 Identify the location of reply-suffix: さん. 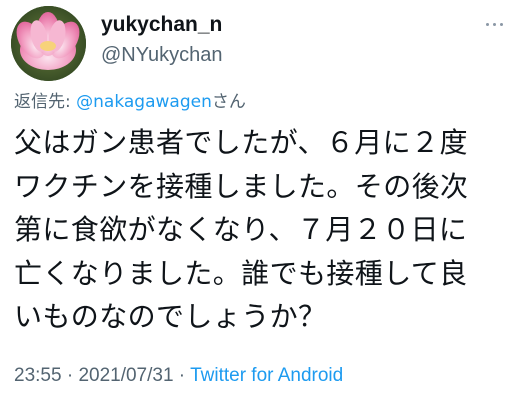
(228, 102).